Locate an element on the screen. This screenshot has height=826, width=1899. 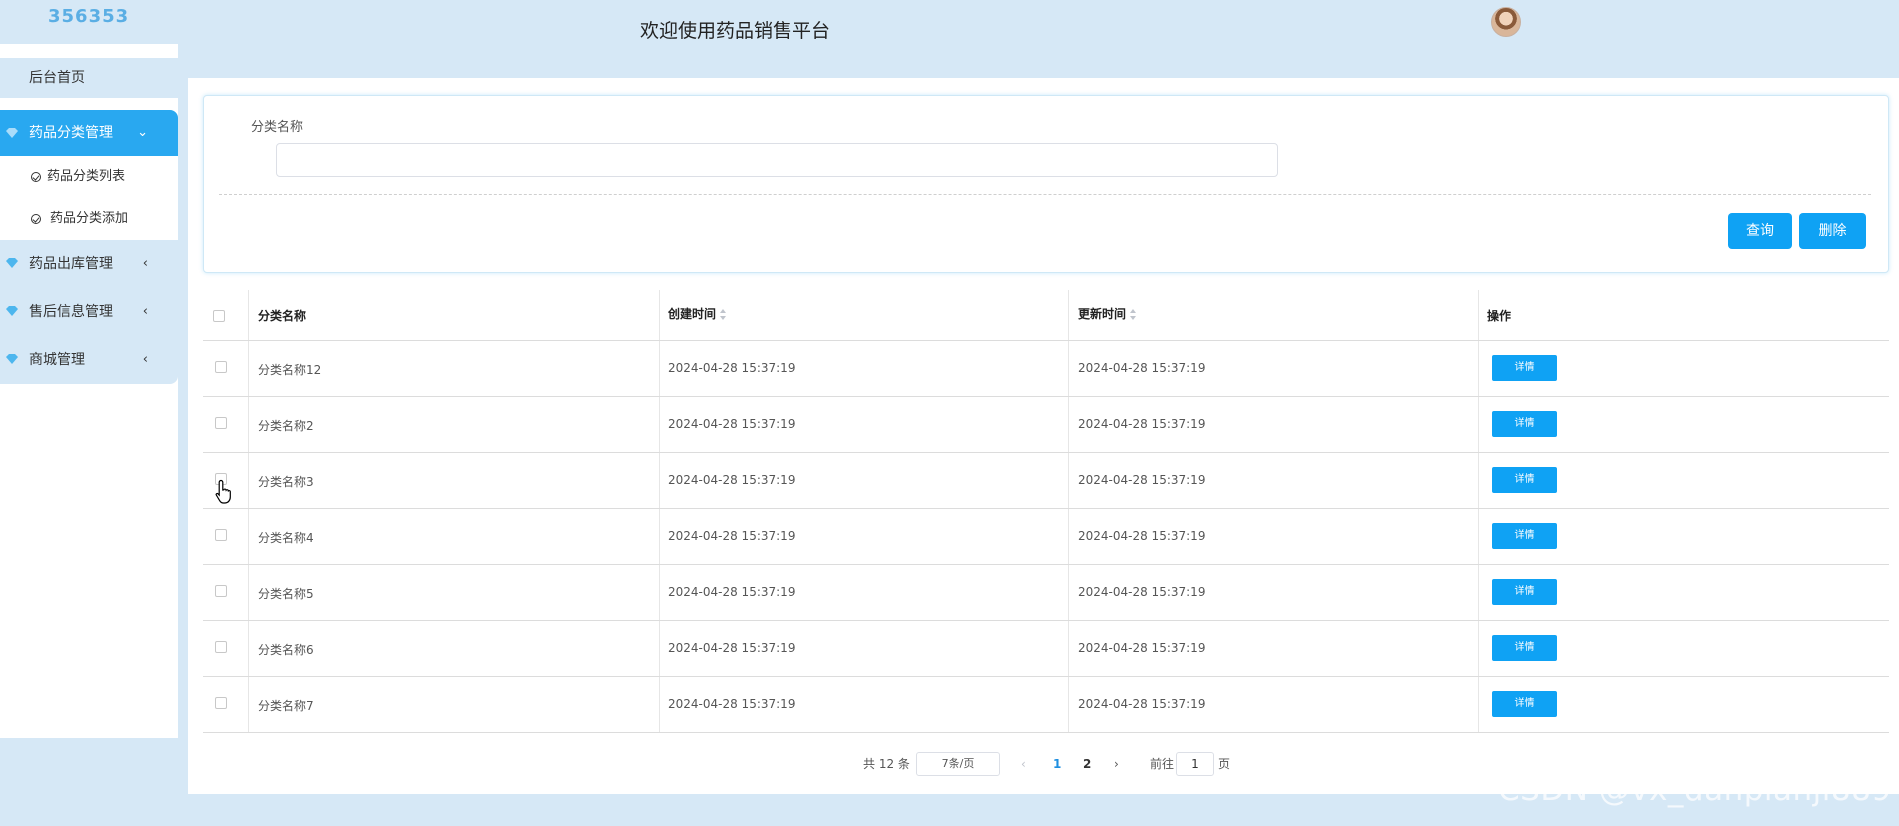
cell-name: 分类名称7 is located at coordinates (286, 706).